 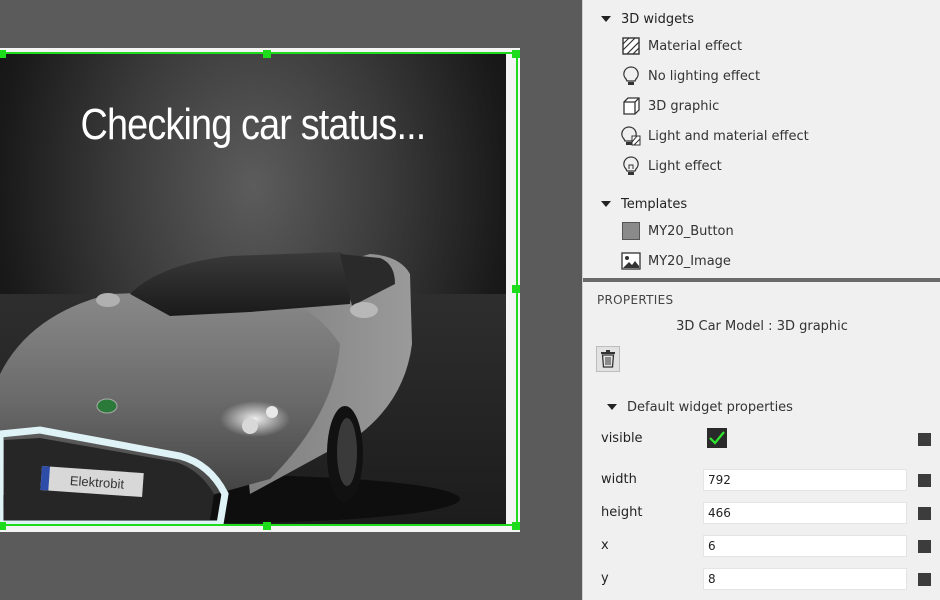 I want to click on x-input, so click(x=805, y=546).